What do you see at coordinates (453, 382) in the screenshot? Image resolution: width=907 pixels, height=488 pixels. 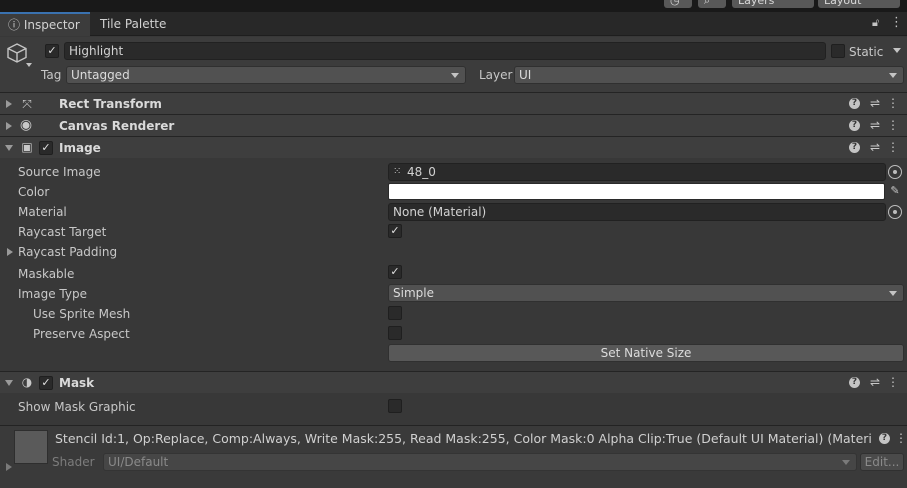 I see `mask-header: ◑ ✓ Mask ? ⇌ ⋮` at bounding box center [453, 382].